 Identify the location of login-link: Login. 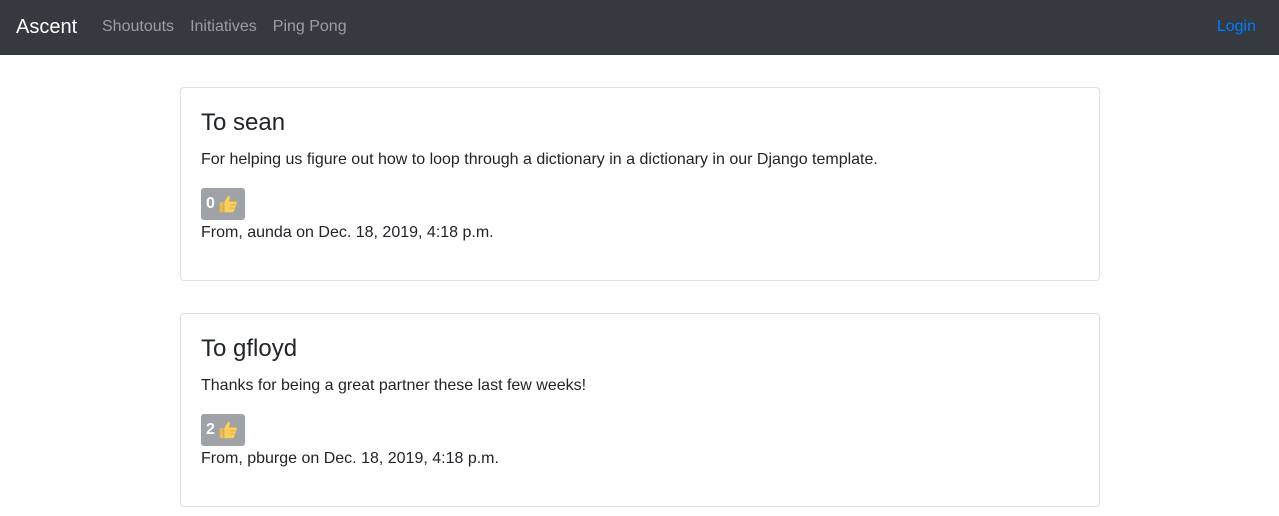
(1236, 27).